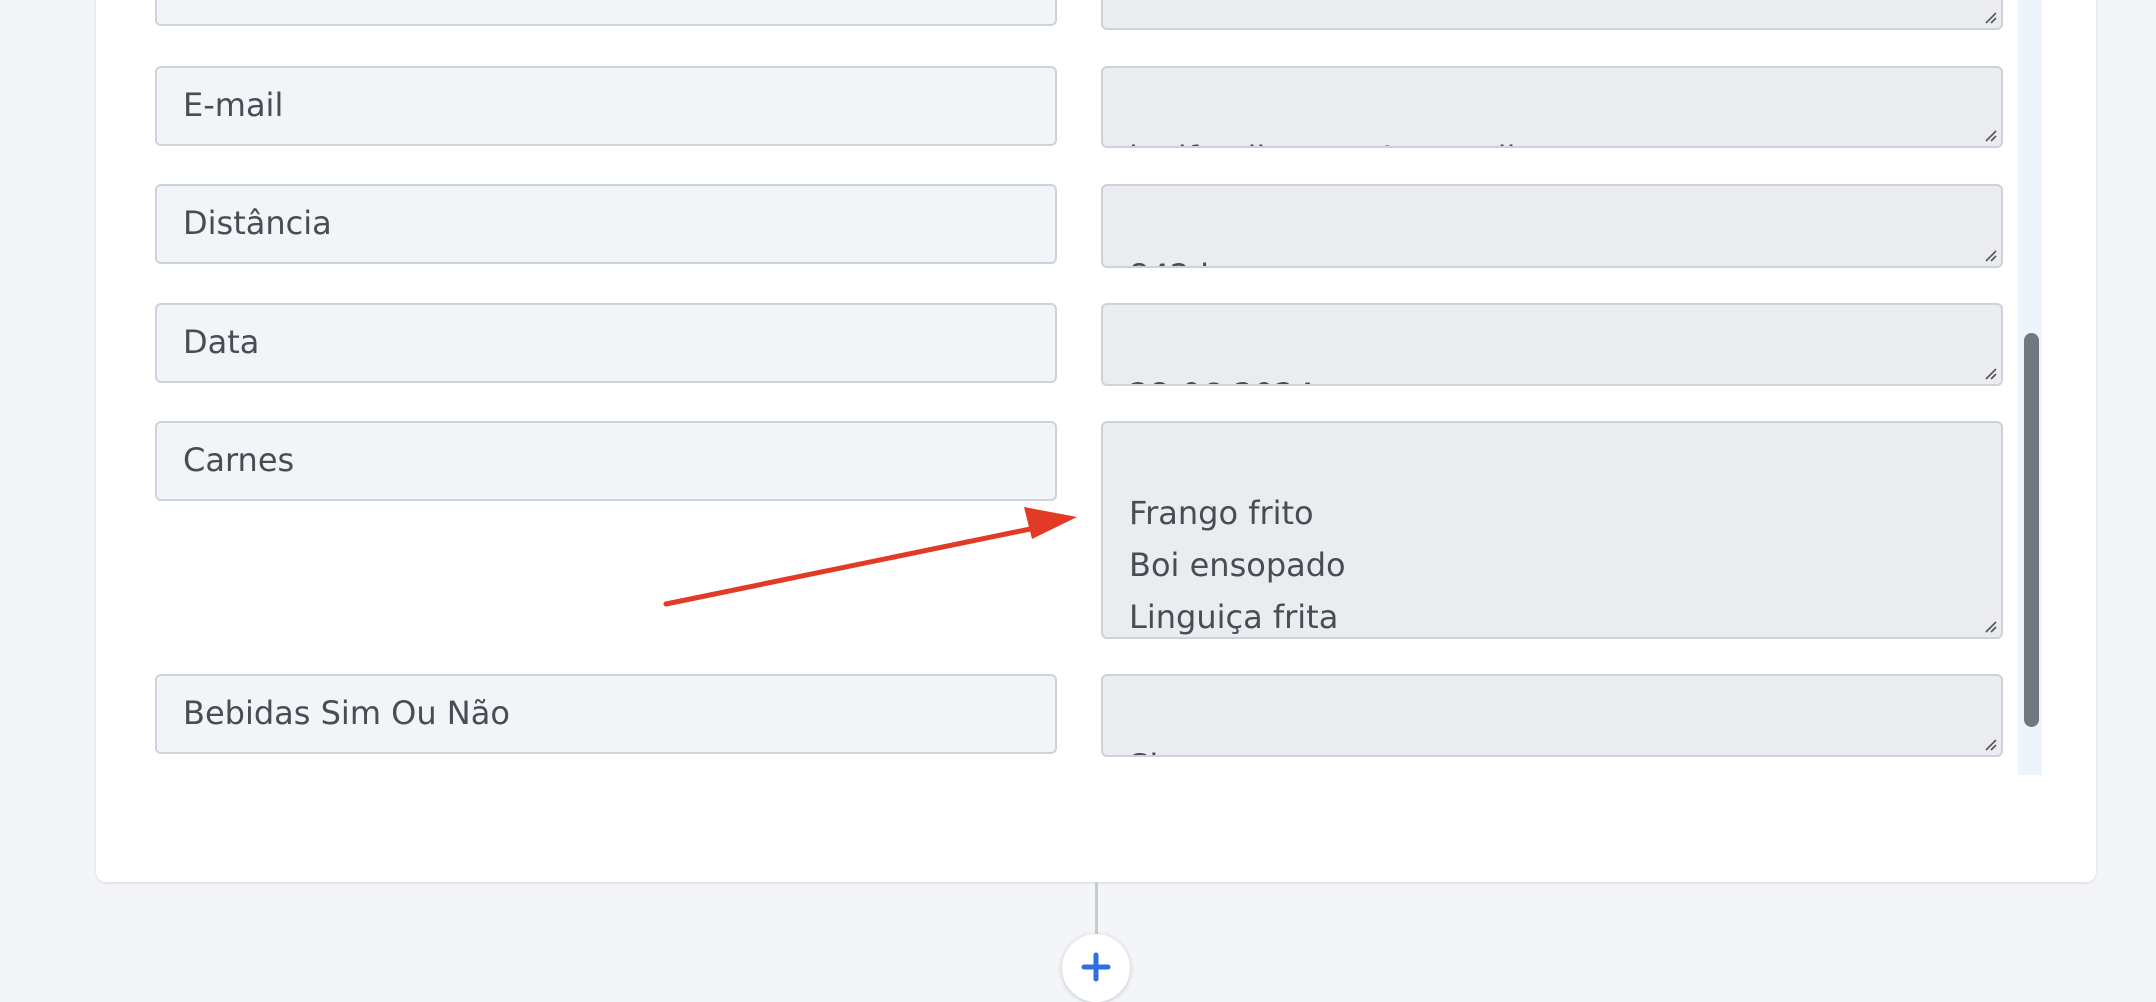  What do you see at coordinates (606, 224) in the screenshot?
I see `field-key-distancia: Distância` at bounding box center [606, 224].